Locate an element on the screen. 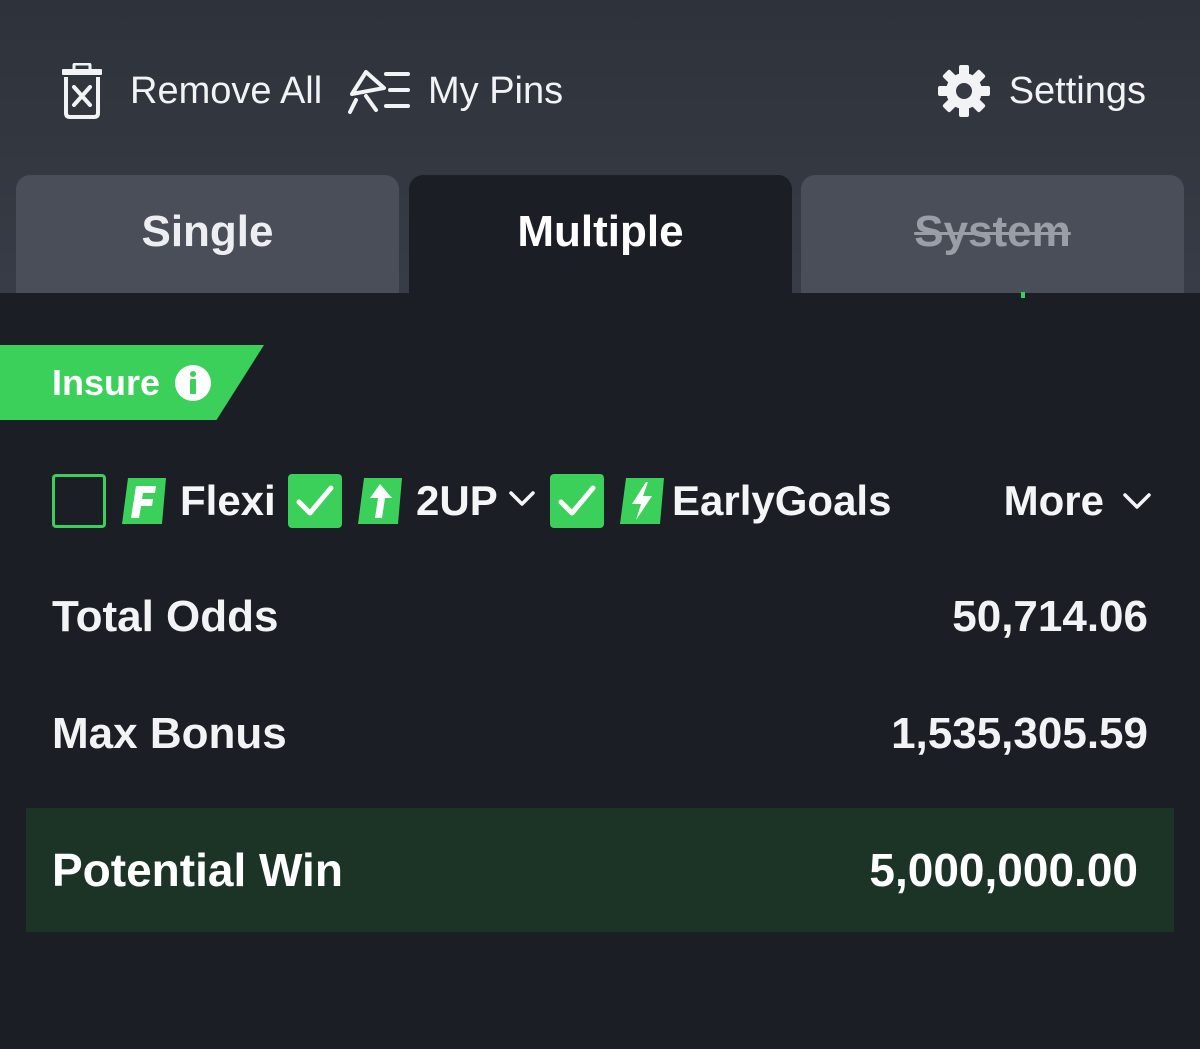  tab-system-label: System is located at coordinates (992, 231).